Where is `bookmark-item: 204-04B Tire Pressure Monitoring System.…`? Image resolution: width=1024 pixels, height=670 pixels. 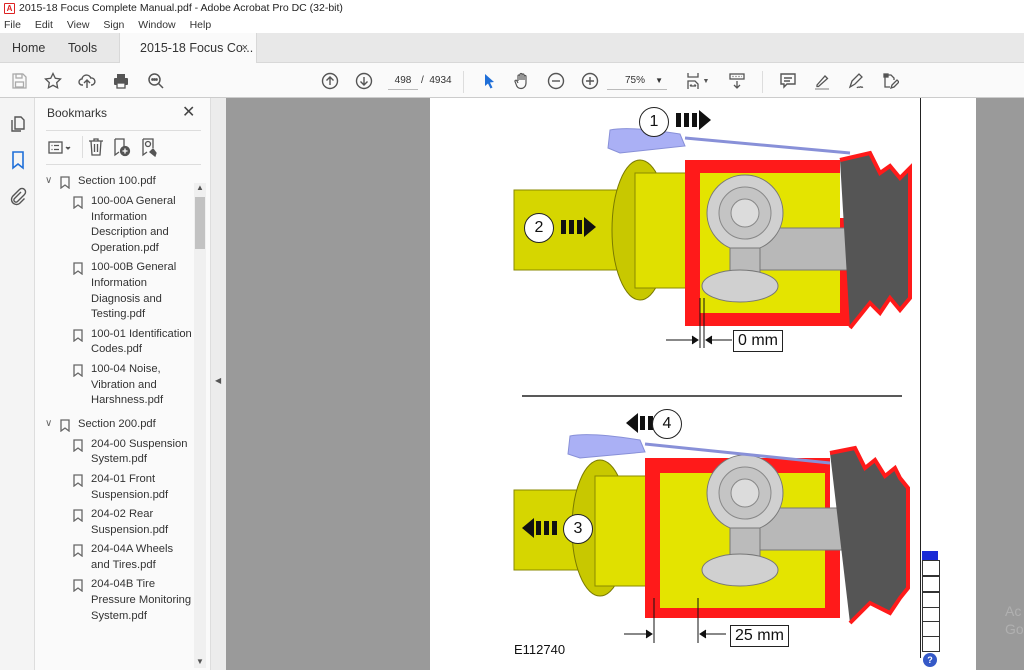
bookmark-item: 204-04B Tire Pressure Monitoring System.… is located at coordinates (115, 600).